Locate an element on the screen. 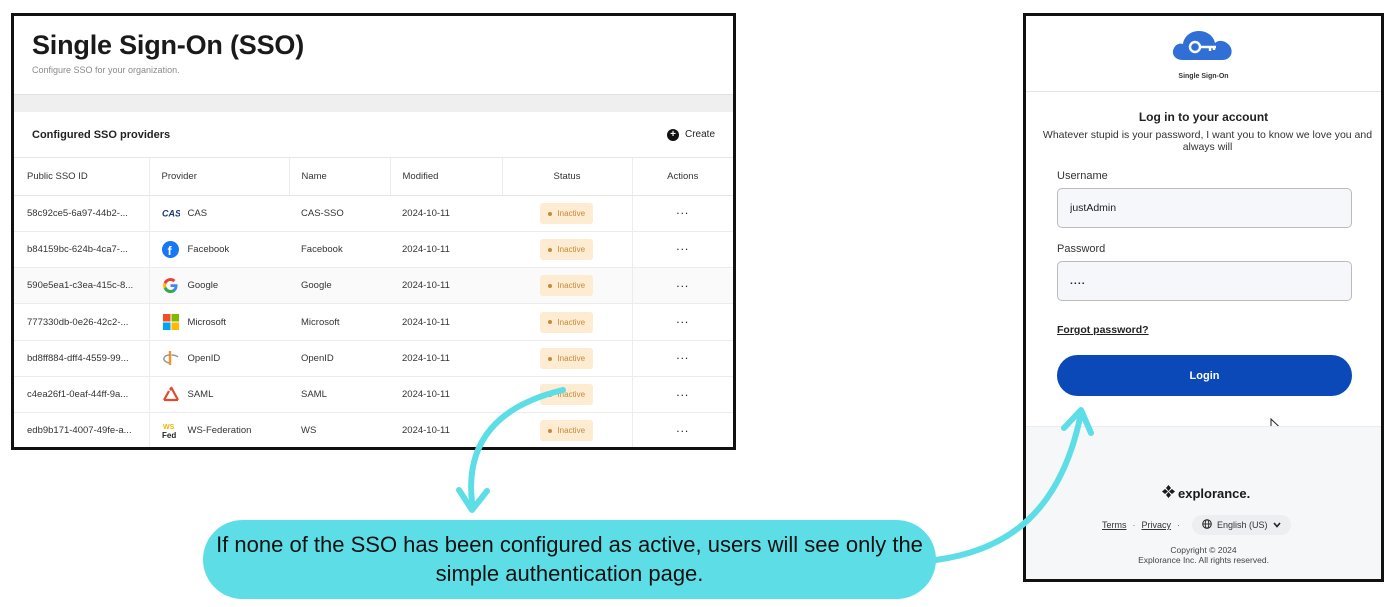 The height and width of the screenshot is (607, 1389). annotation-arrows is located at coordinates (775, 475).